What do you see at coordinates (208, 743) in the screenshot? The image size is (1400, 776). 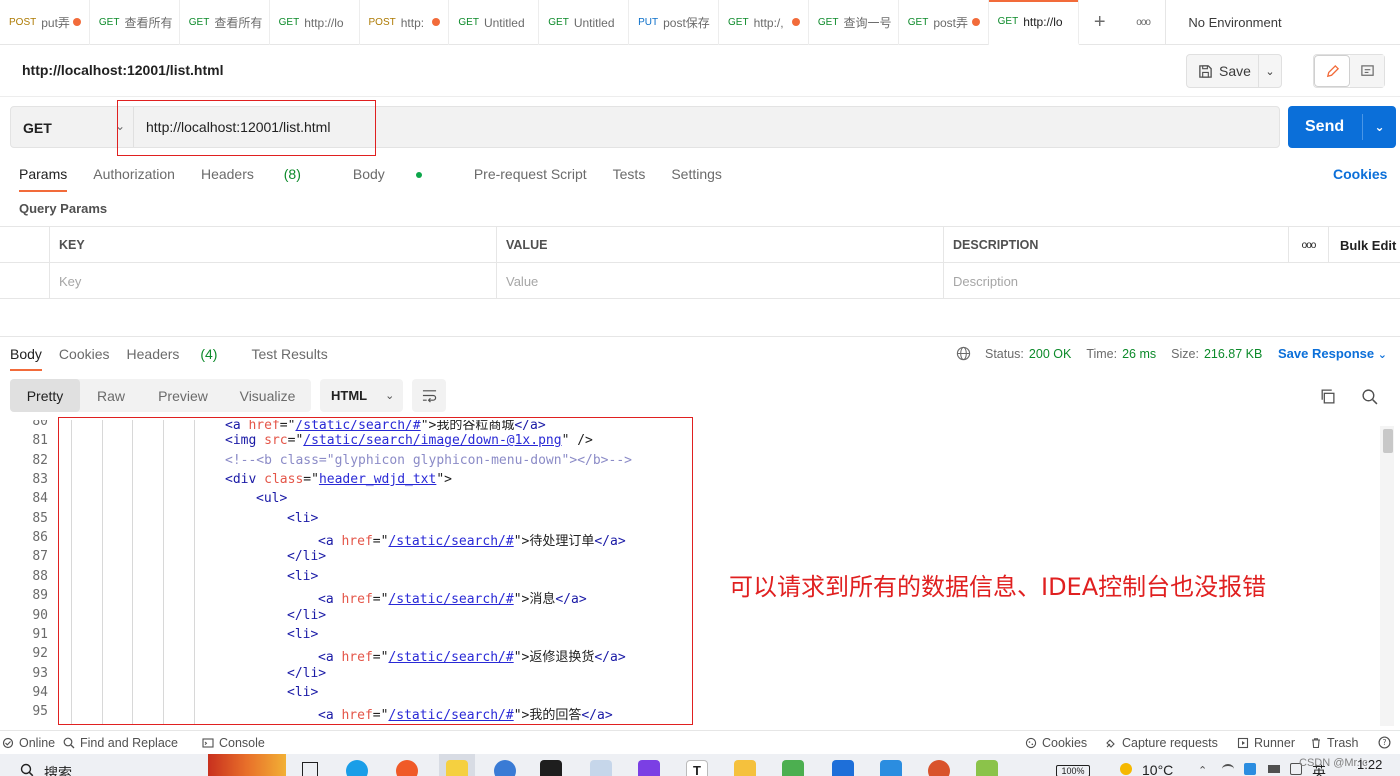 I see `console-icon` at bounding box center [208, 743].